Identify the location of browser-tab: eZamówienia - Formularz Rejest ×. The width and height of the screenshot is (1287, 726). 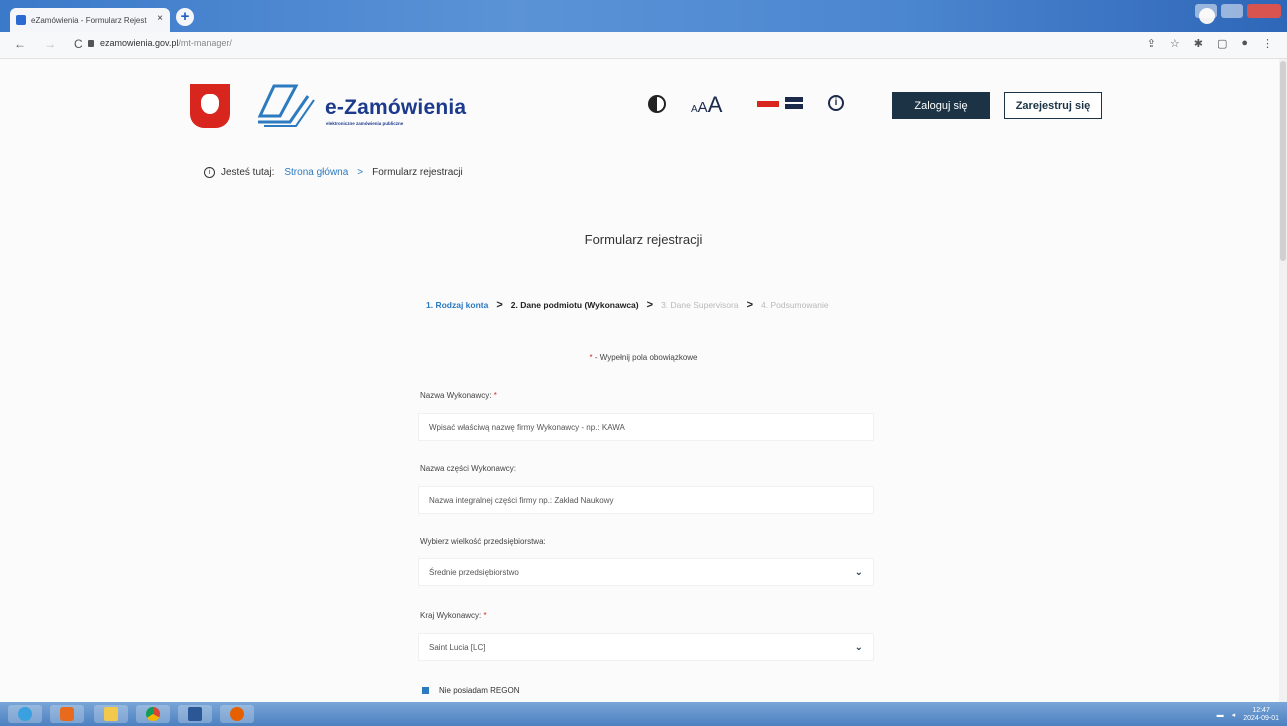
(90, 20).